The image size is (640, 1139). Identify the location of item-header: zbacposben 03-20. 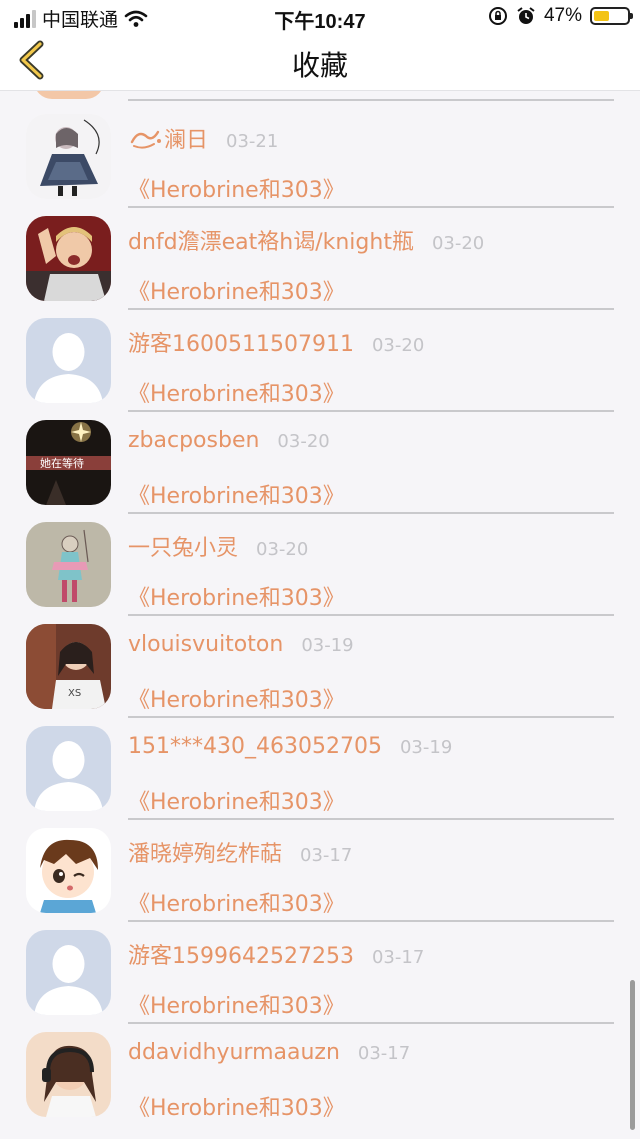
(229, 440).